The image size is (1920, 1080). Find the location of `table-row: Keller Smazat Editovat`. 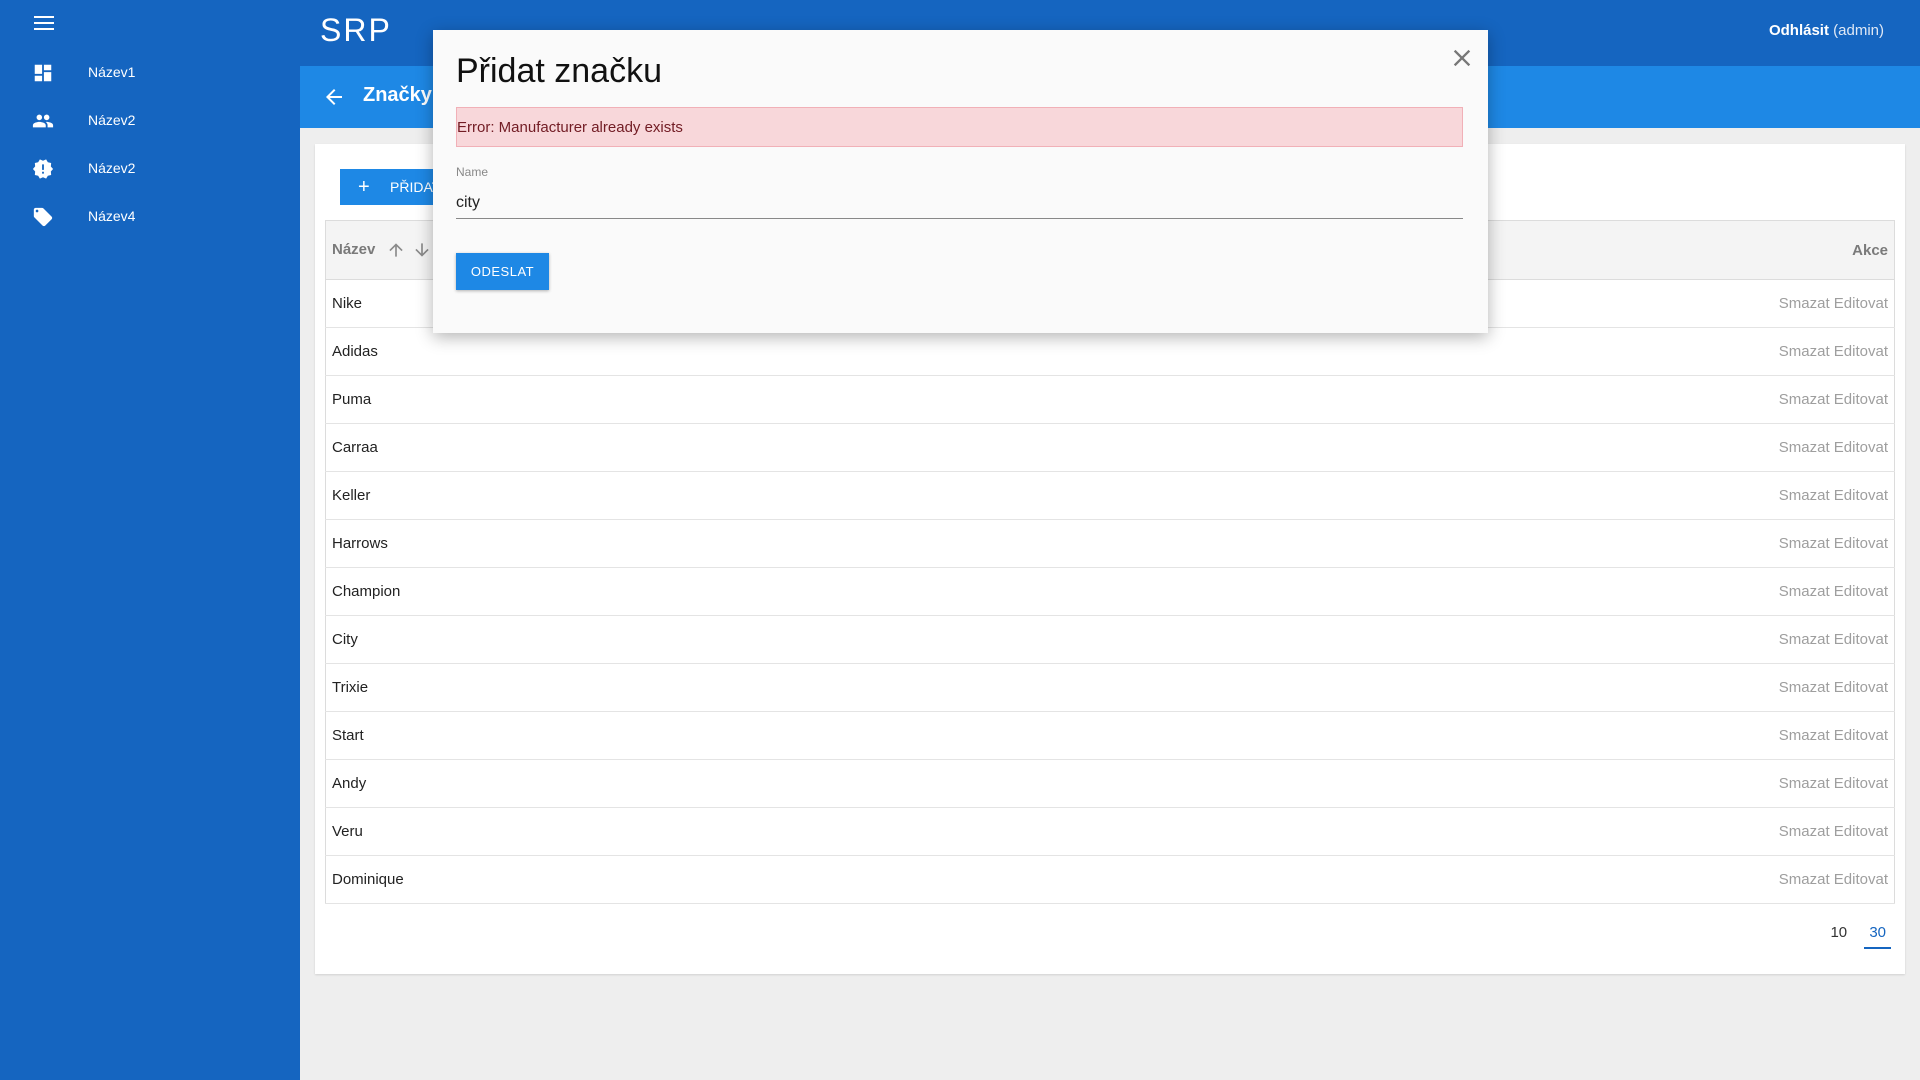

table-row: Keller Smazat Editovat is located at coordinates (1110, 495).